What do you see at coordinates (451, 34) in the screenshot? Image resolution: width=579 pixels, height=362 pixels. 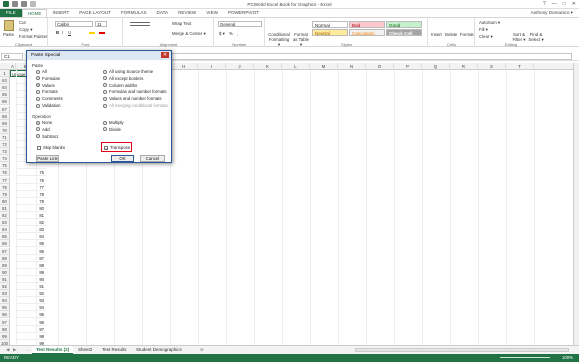 I see `delete-cells-button: Delete` at bounding box center [451, 34].